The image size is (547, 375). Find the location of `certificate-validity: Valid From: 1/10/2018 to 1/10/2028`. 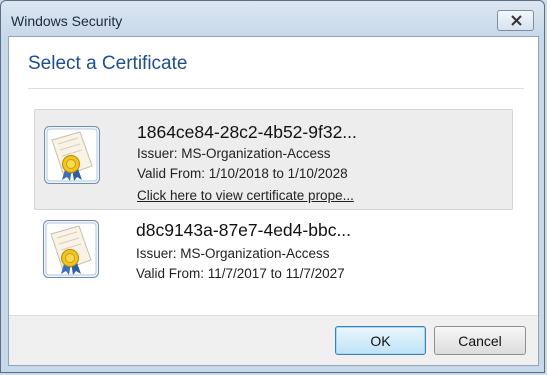

certificate-validity: Valid From: 1/10/2018 to 1/10/2028 is located at coordinates (242, 173).